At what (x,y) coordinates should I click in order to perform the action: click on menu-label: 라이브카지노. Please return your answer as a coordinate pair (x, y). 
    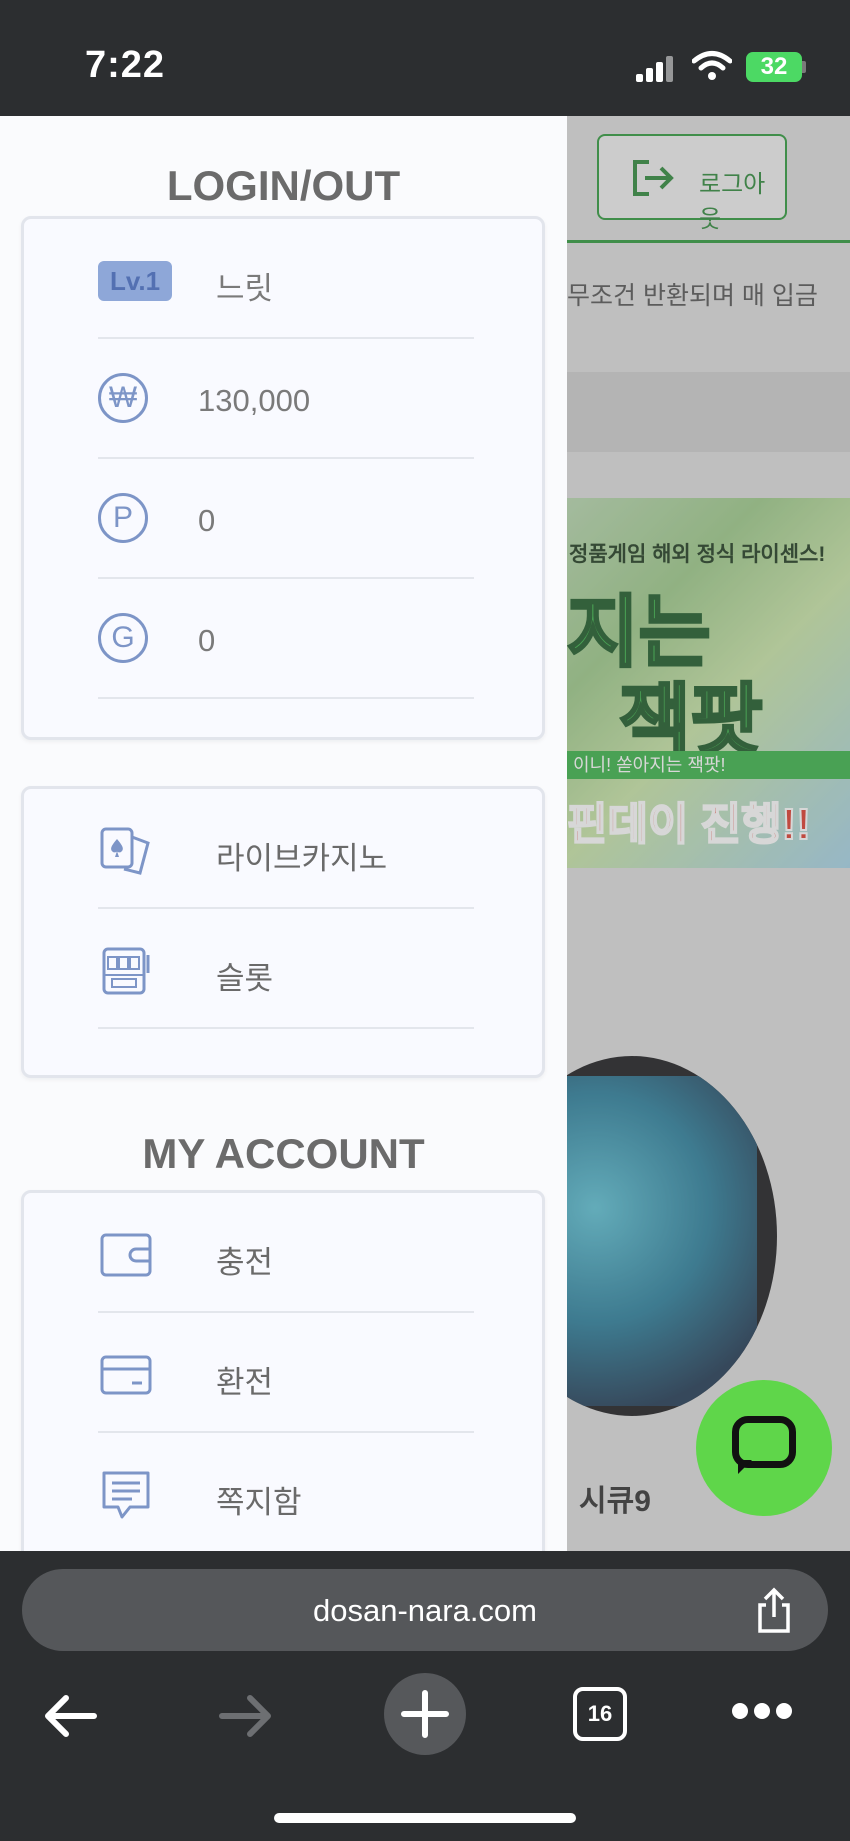
    Looking at the image, I should click on (302, 858).